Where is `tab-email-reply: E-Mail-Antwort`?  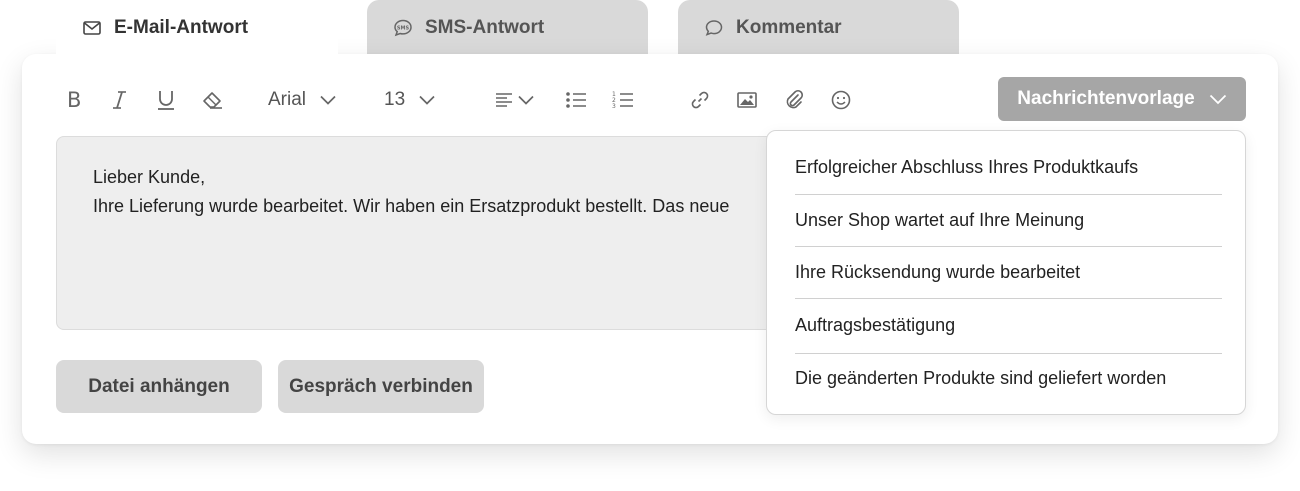 tab-email-reply: E-Mail-Antwort is located at coordinates (197, 28).